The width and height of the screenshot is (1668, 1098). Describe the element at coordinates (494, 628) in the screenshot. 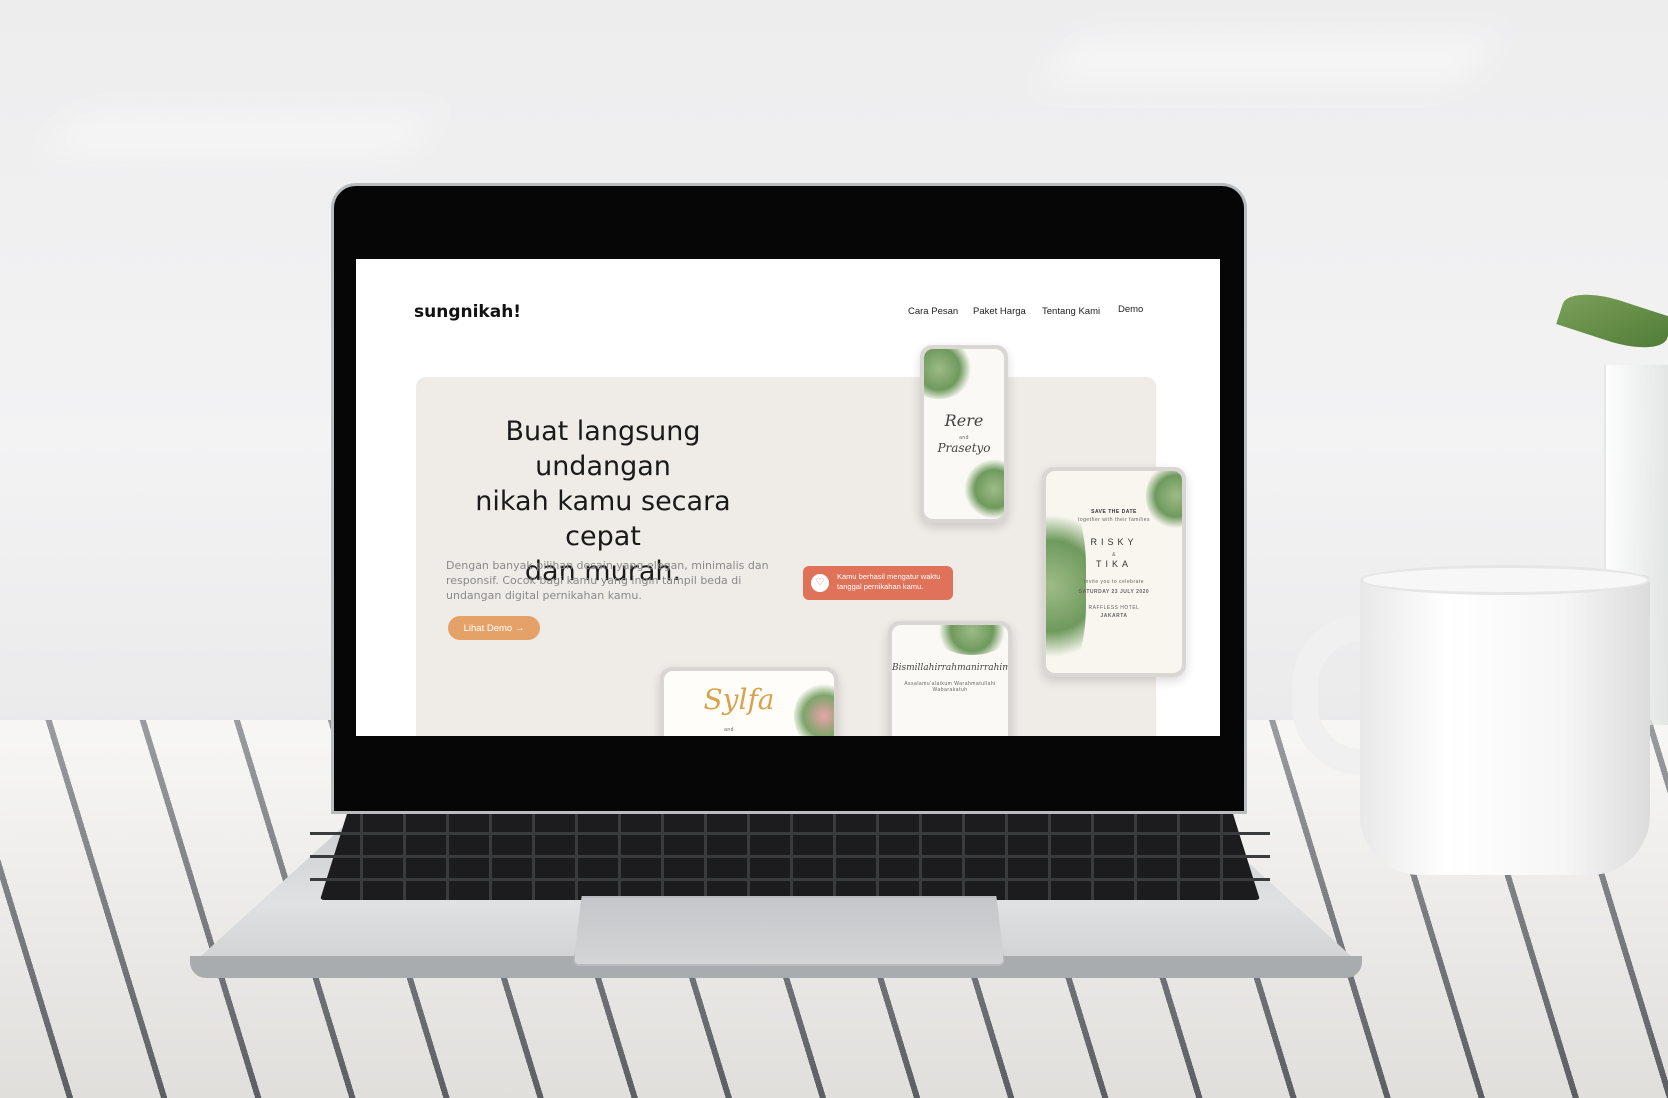

I see `lihat-demo-button: Lihat Demo →` at that location.